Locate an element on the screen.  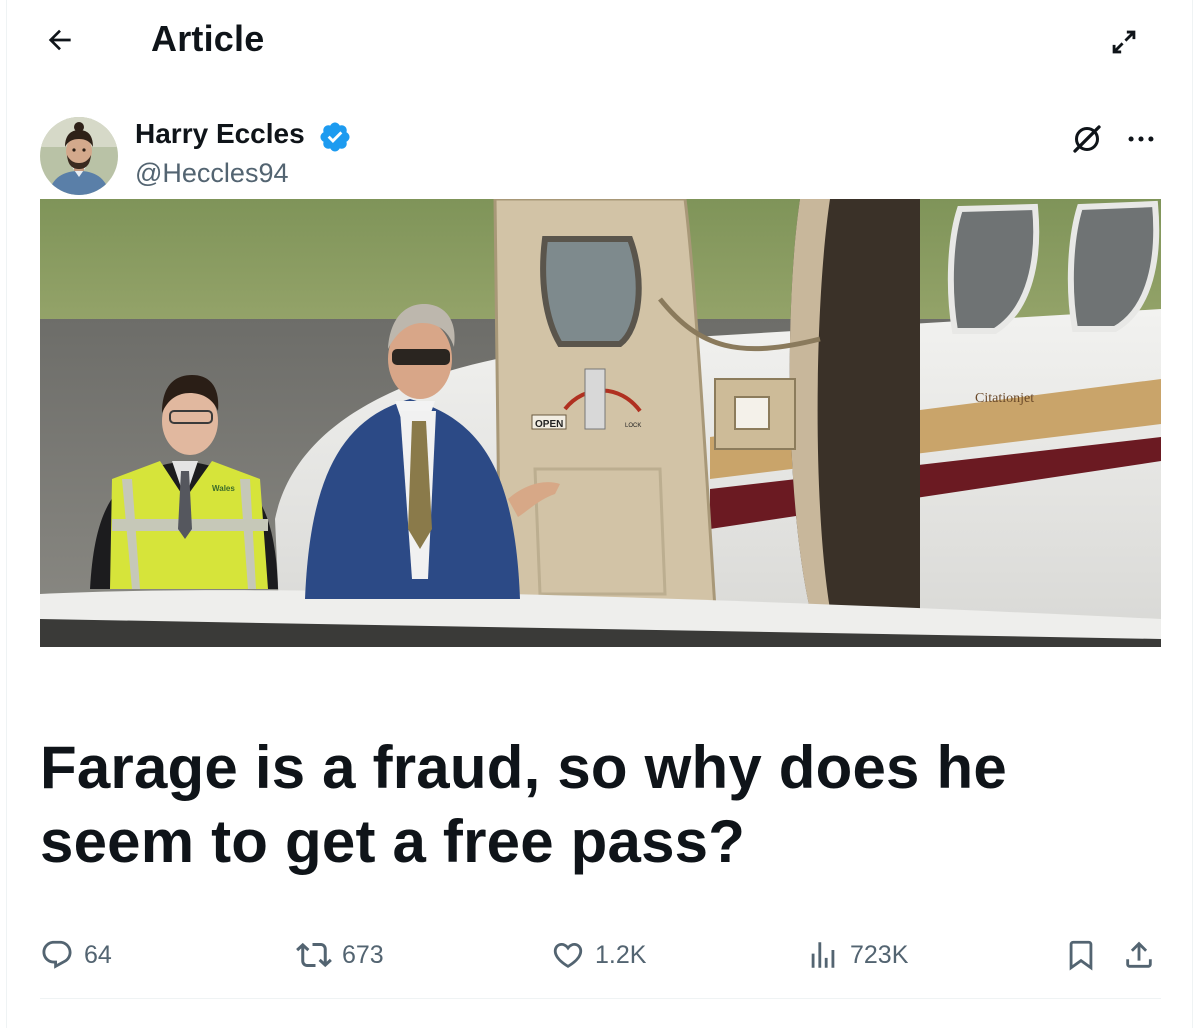
more-dots-icon is located at coordinates (1141, 139).